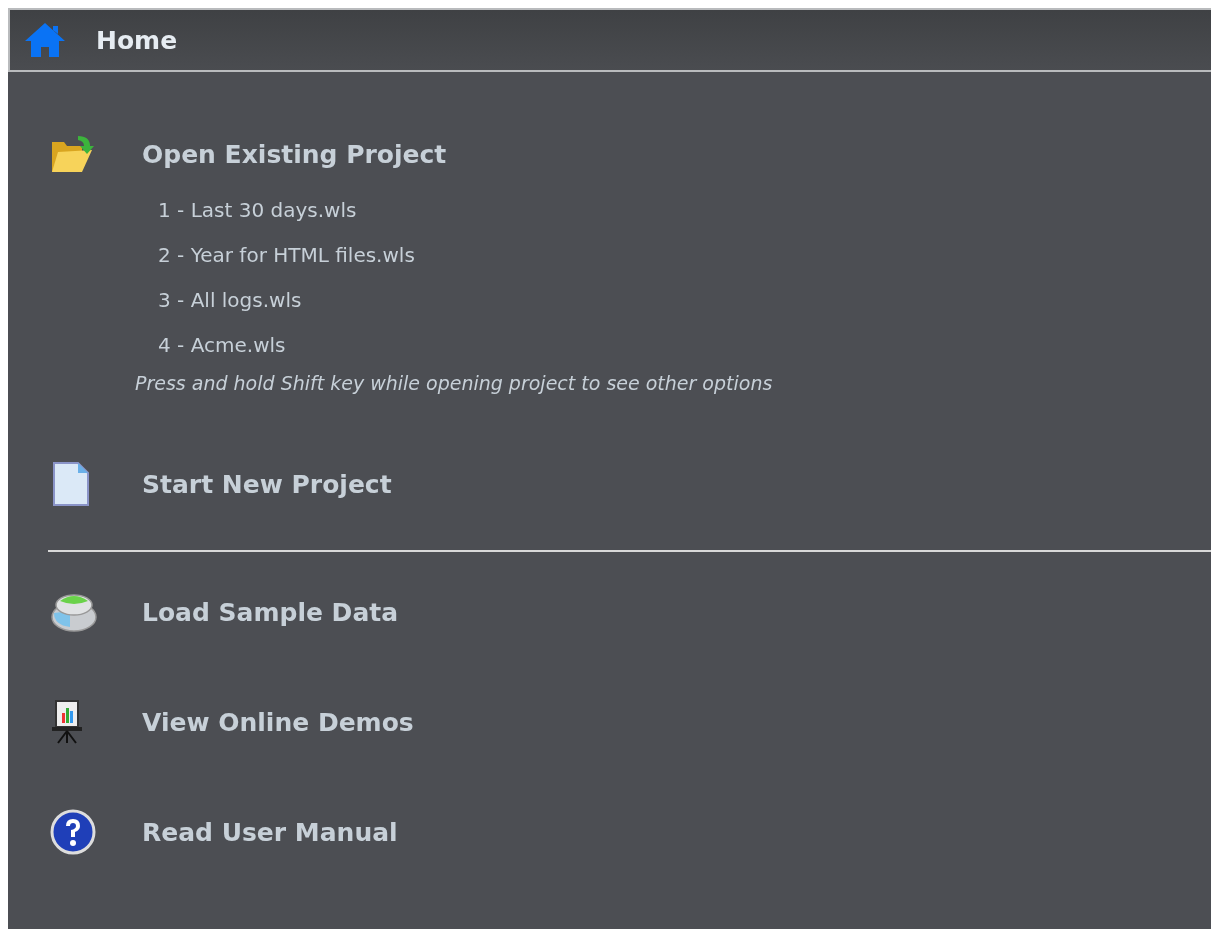 Image resolution: width=1211 pixels, height=929 pixels. I want to click on help-icon, so click(73, 832).